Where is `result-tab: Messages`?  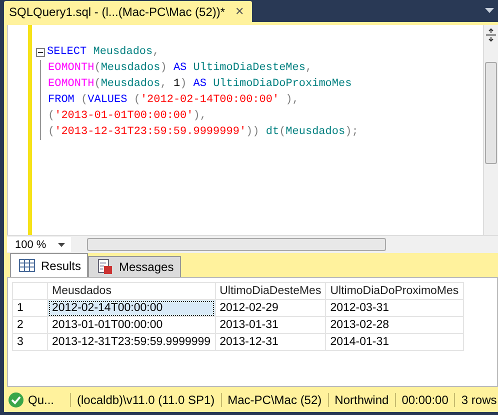
result-tab: Messages is located at coordinates (134, 266).